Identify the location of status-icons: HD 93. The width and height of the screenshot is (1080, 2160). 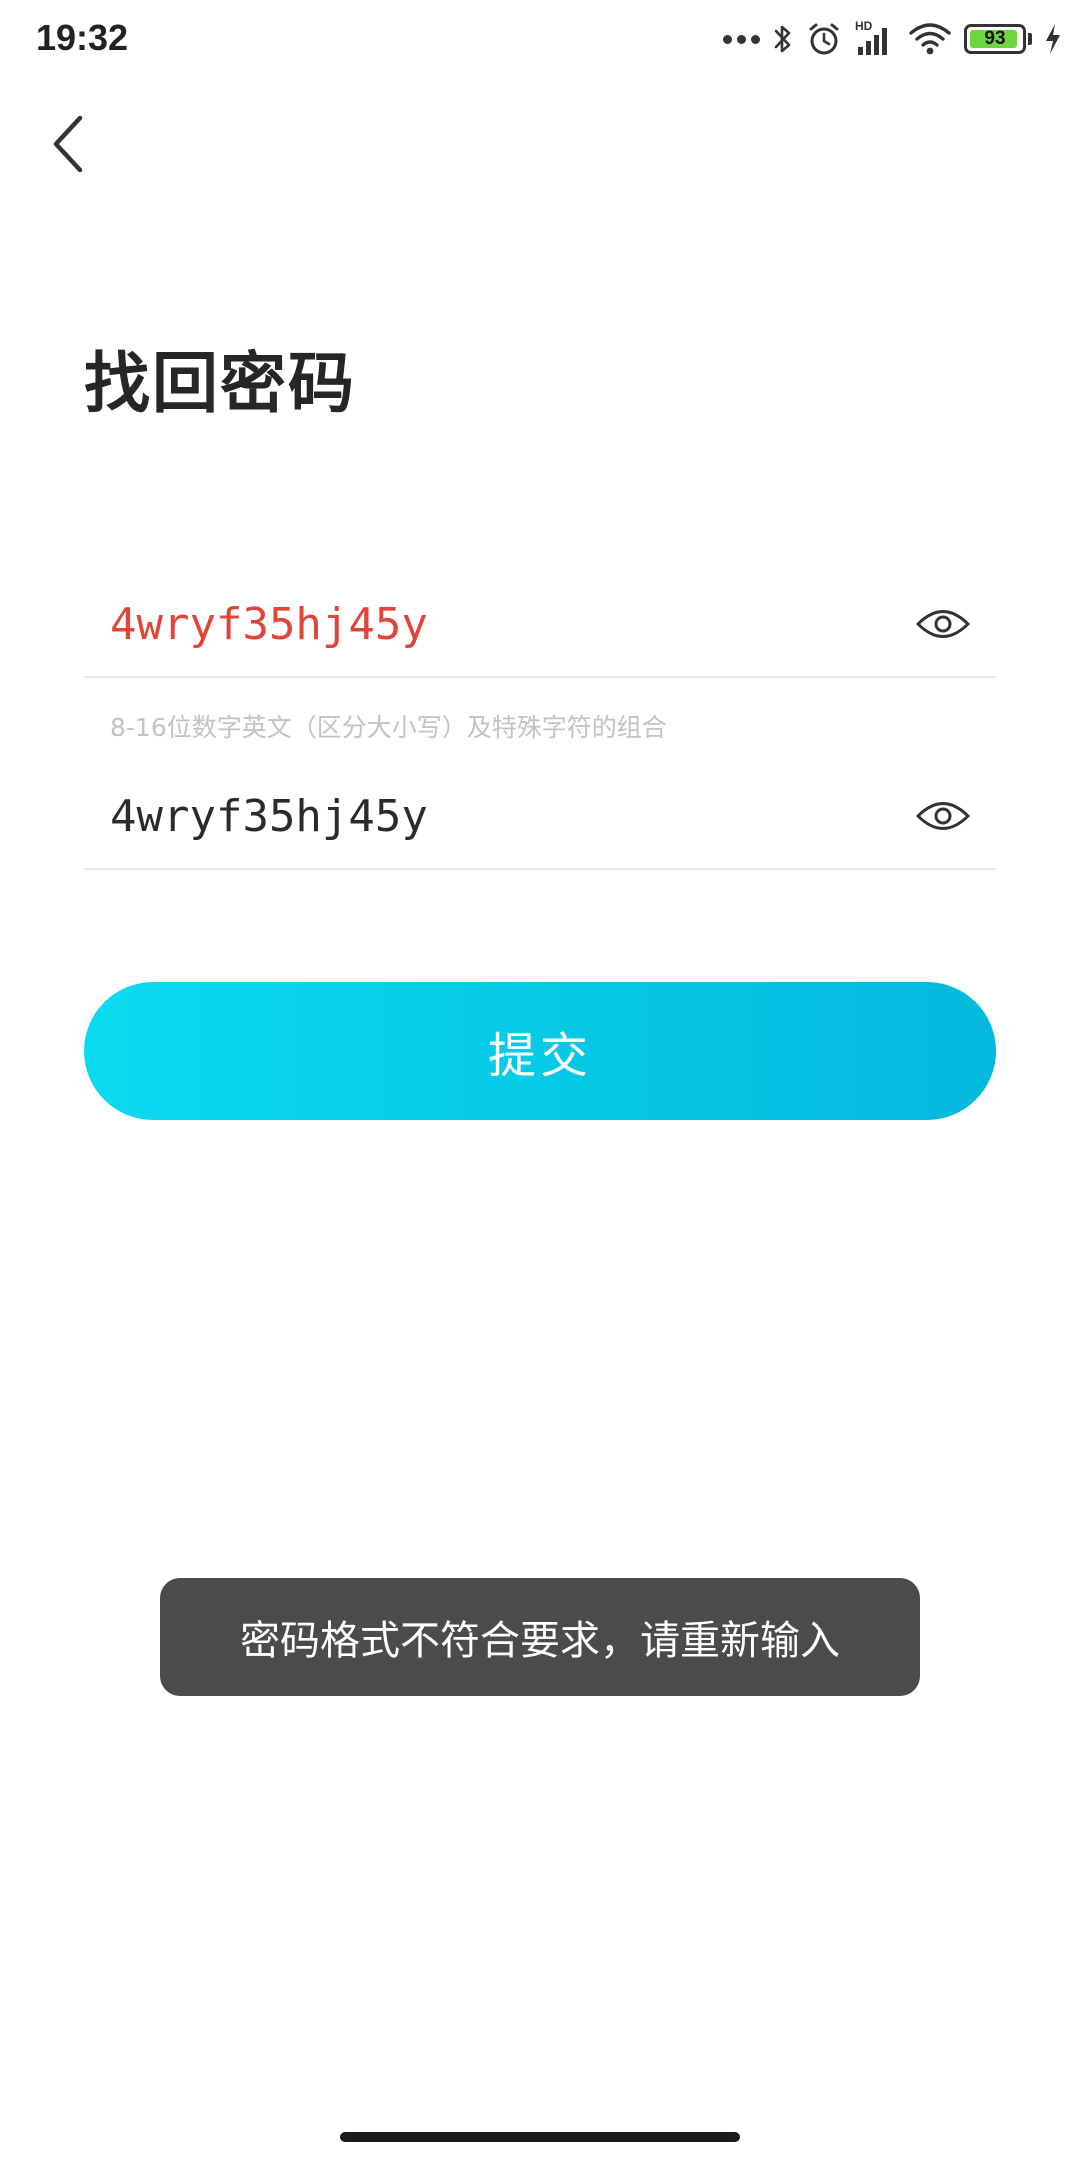
(884, 39).